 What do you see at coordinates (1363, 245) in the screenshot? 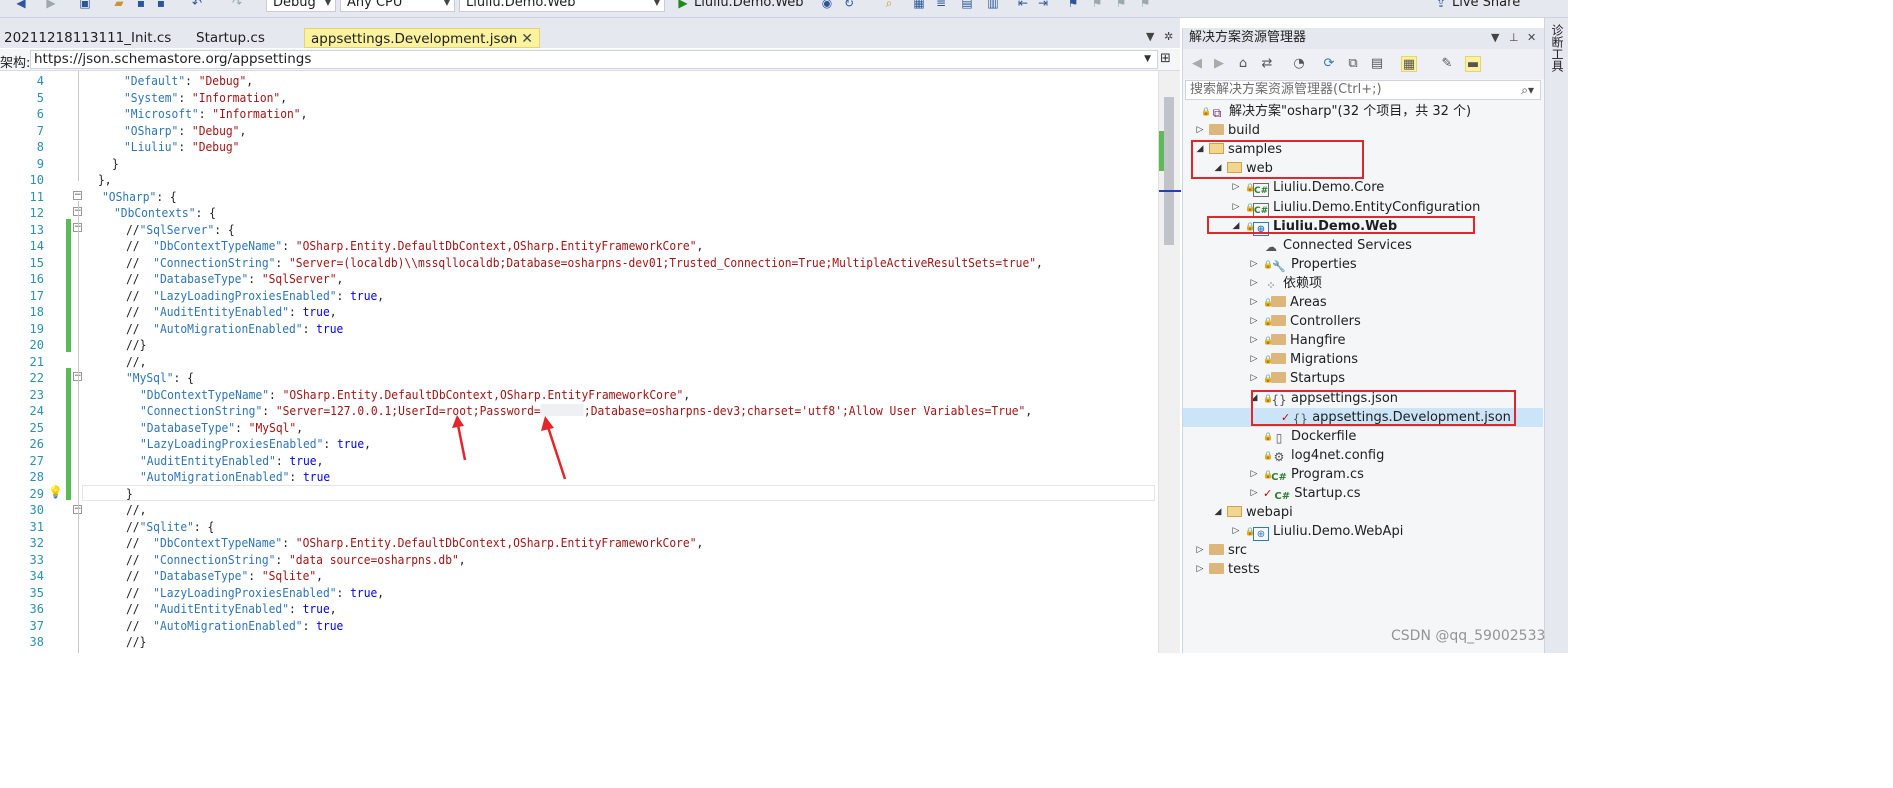
I see `tree-item: ☁ Connected Services` at bounding box center [1363, 245].